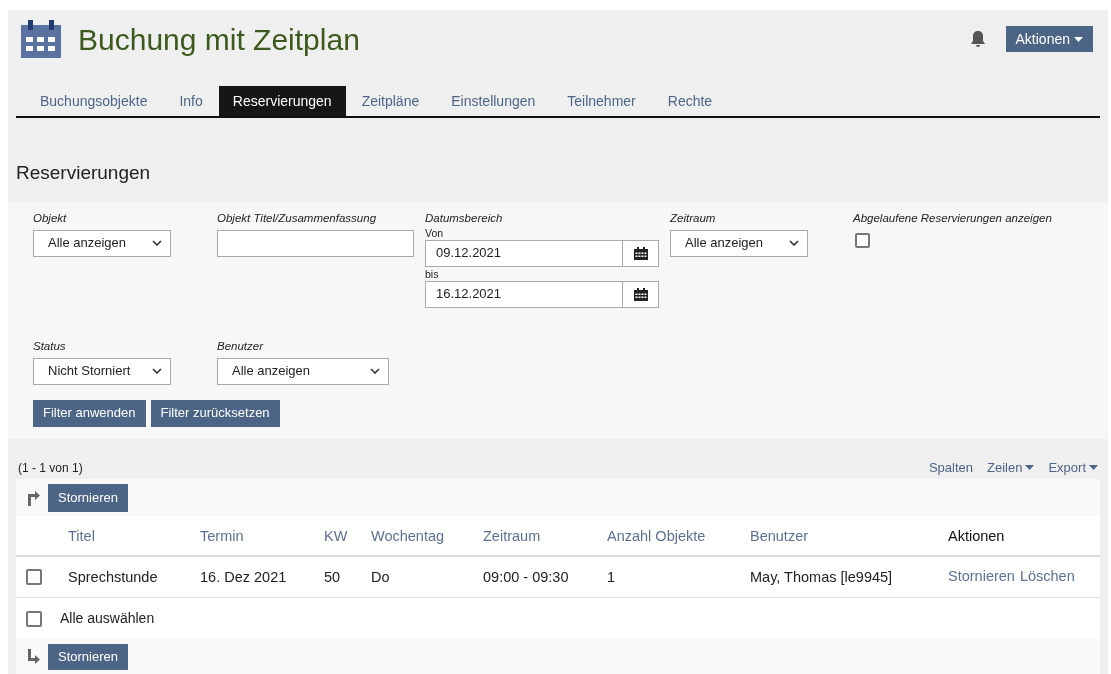  Describe the element at coordinates (542, 294) in the screenshot. I see `date-input: 16.12.2021` at that location.